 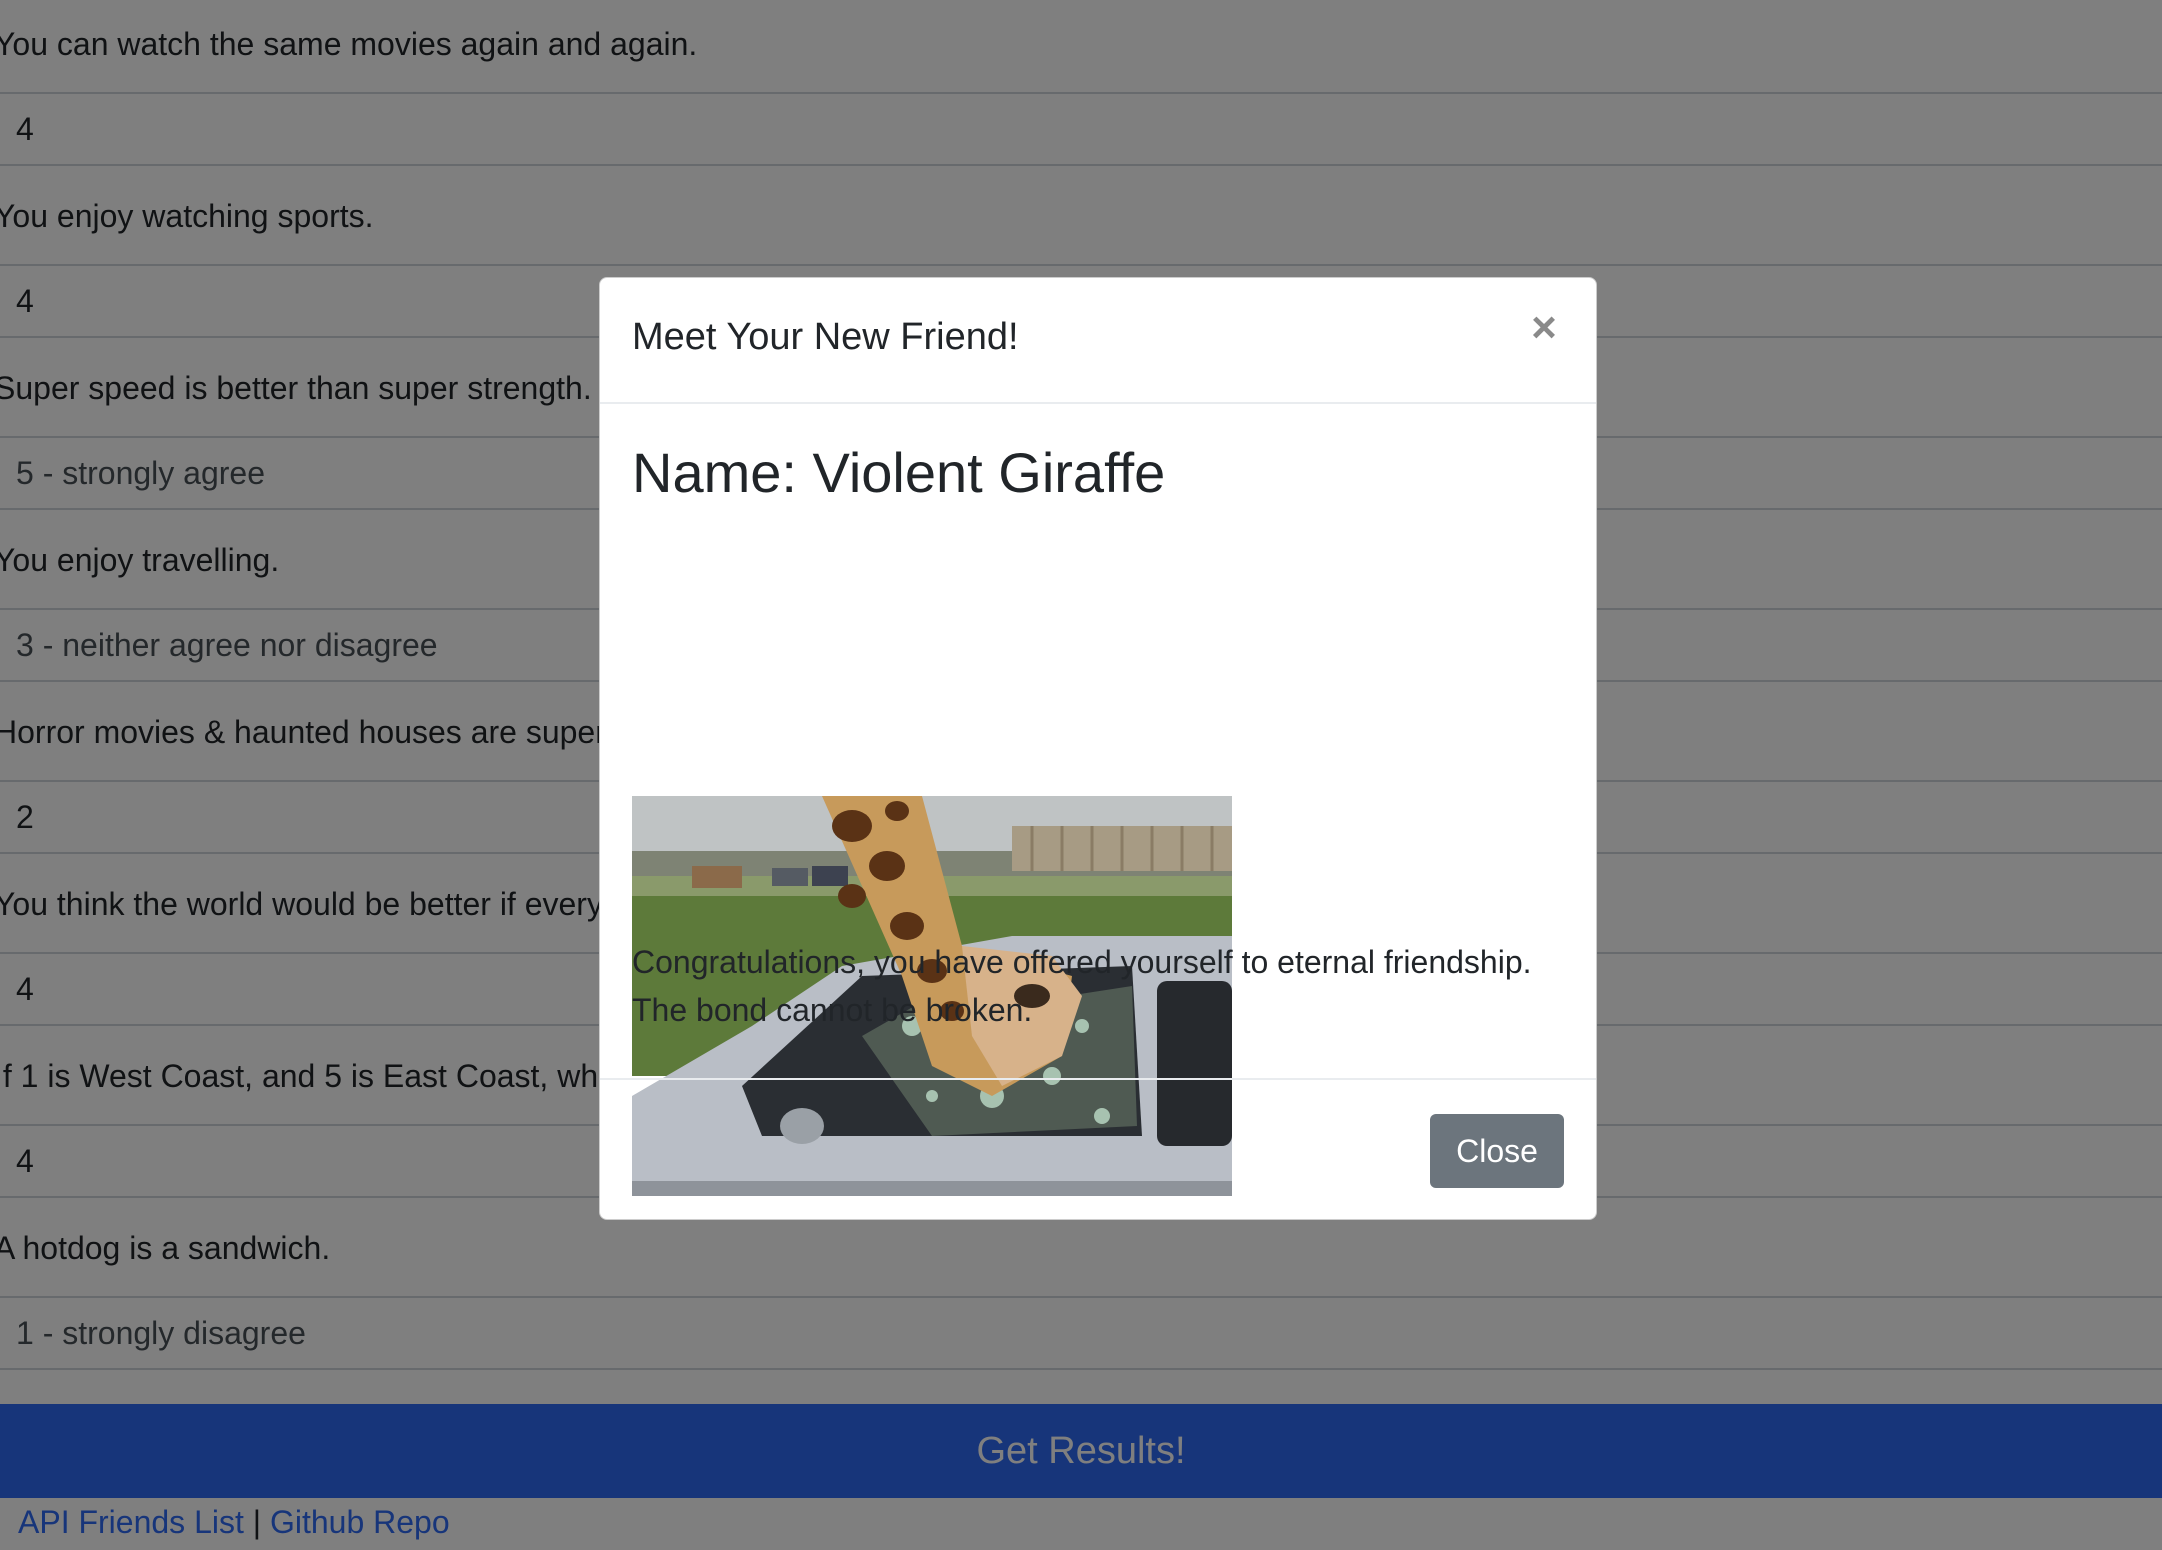 What do you see at coordinates (825, 337) in the screenshot?
I see `modal-title: Meet Your New Friend!` at bounding box center [825, 337].